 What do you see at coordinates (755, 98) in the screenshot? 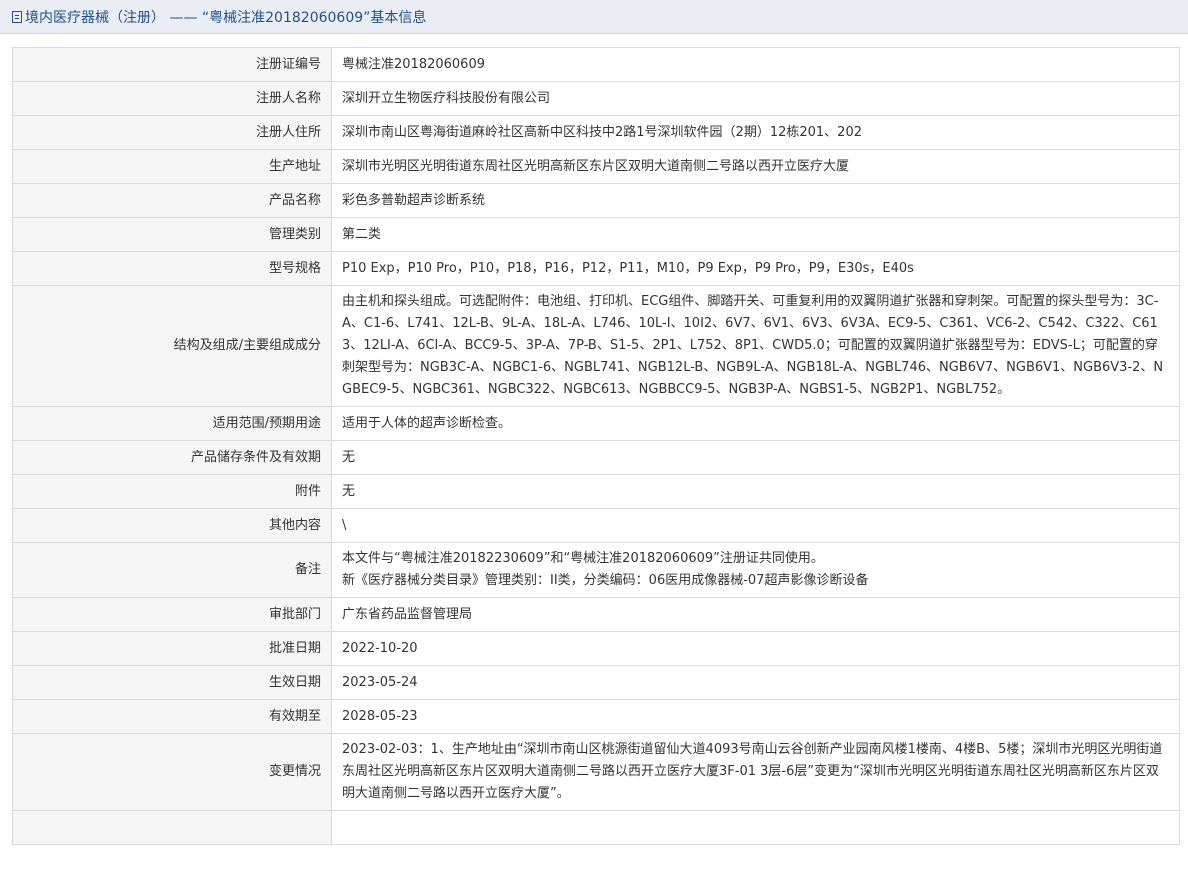
I see `row-value: 深圳开立生物医疗科技股份有限公司` at bounding box center [755, 98].